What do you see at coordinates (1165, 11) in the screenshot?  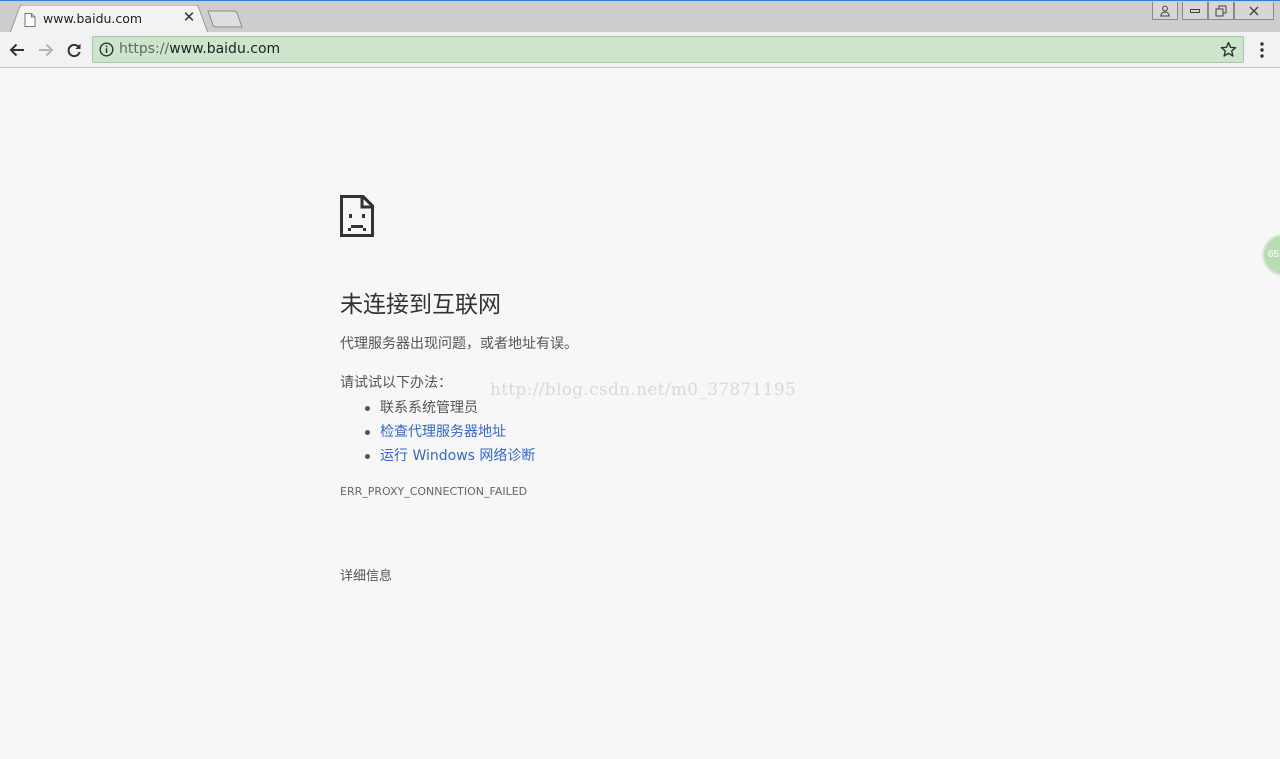 I see `profile-icon` at bounding box center [1165, 11].